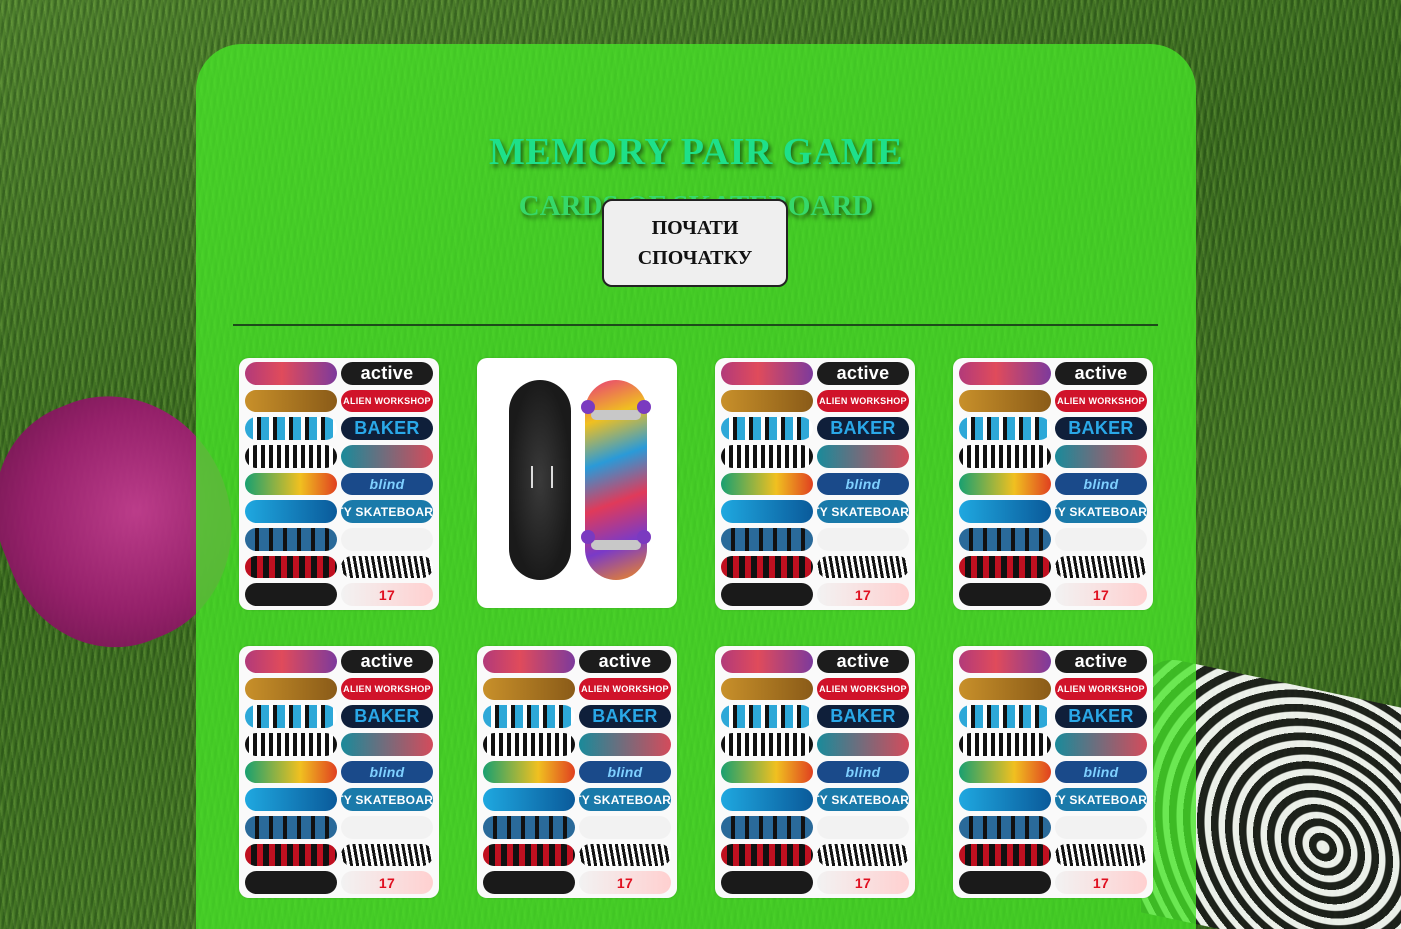  I want to click on page-title: MEMORY PAIR GAME, so click(696, 152).